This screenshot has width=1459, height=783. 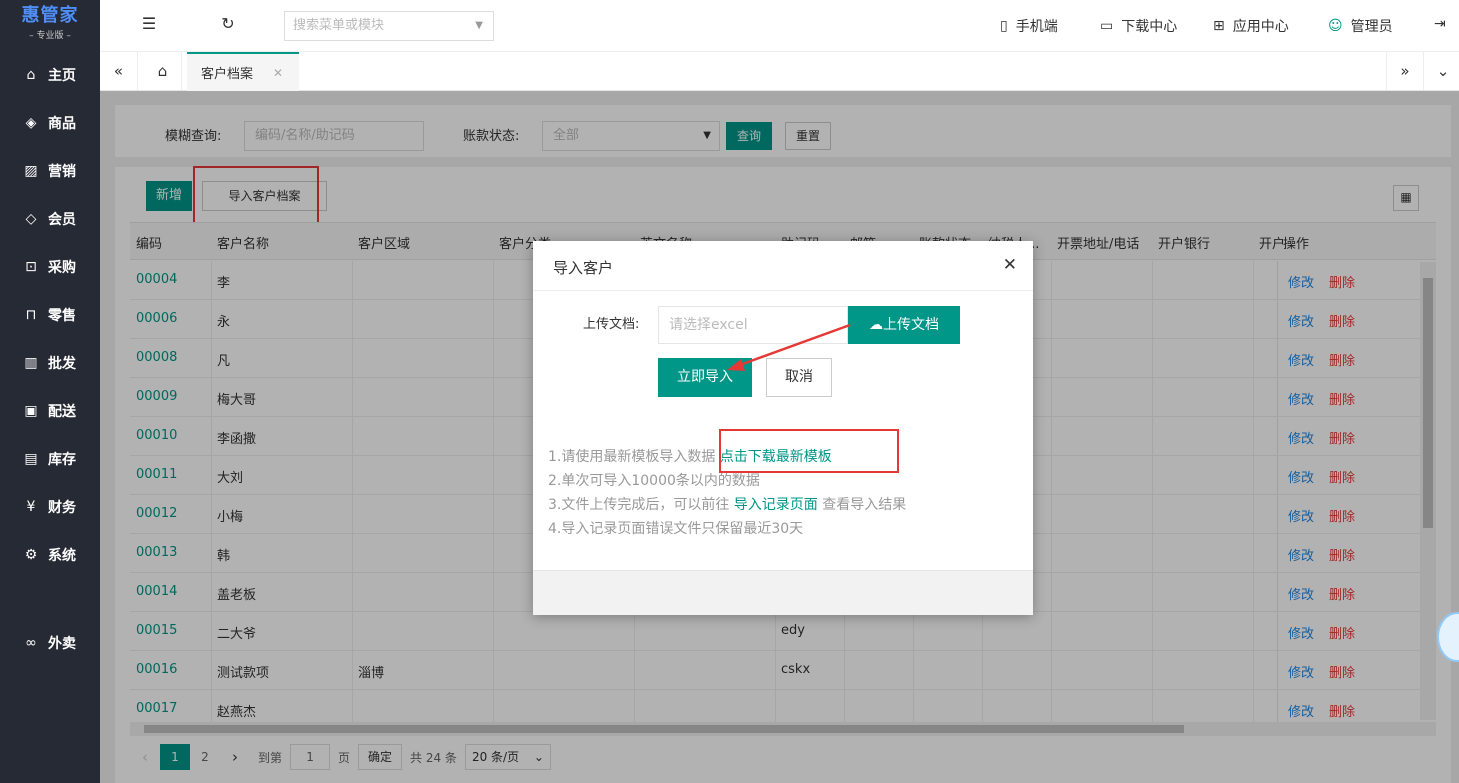 What do you see at coordinates (779, 71) in the screenshot?
I see `tab-bar: « ⌂ 客户档案 ✕ » ⌄` at bounding box center [779, 71].